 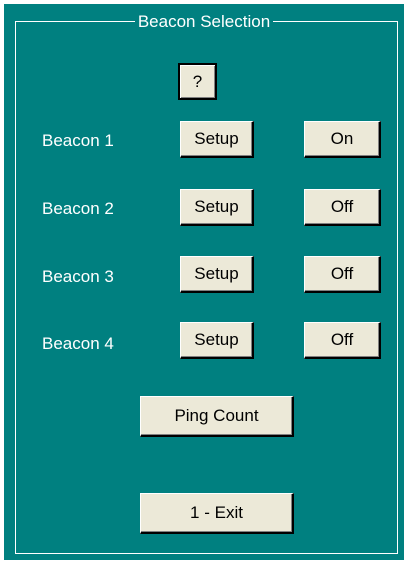 I want to click on exit-button: 1 - Exit, so click(x=217, y=513).